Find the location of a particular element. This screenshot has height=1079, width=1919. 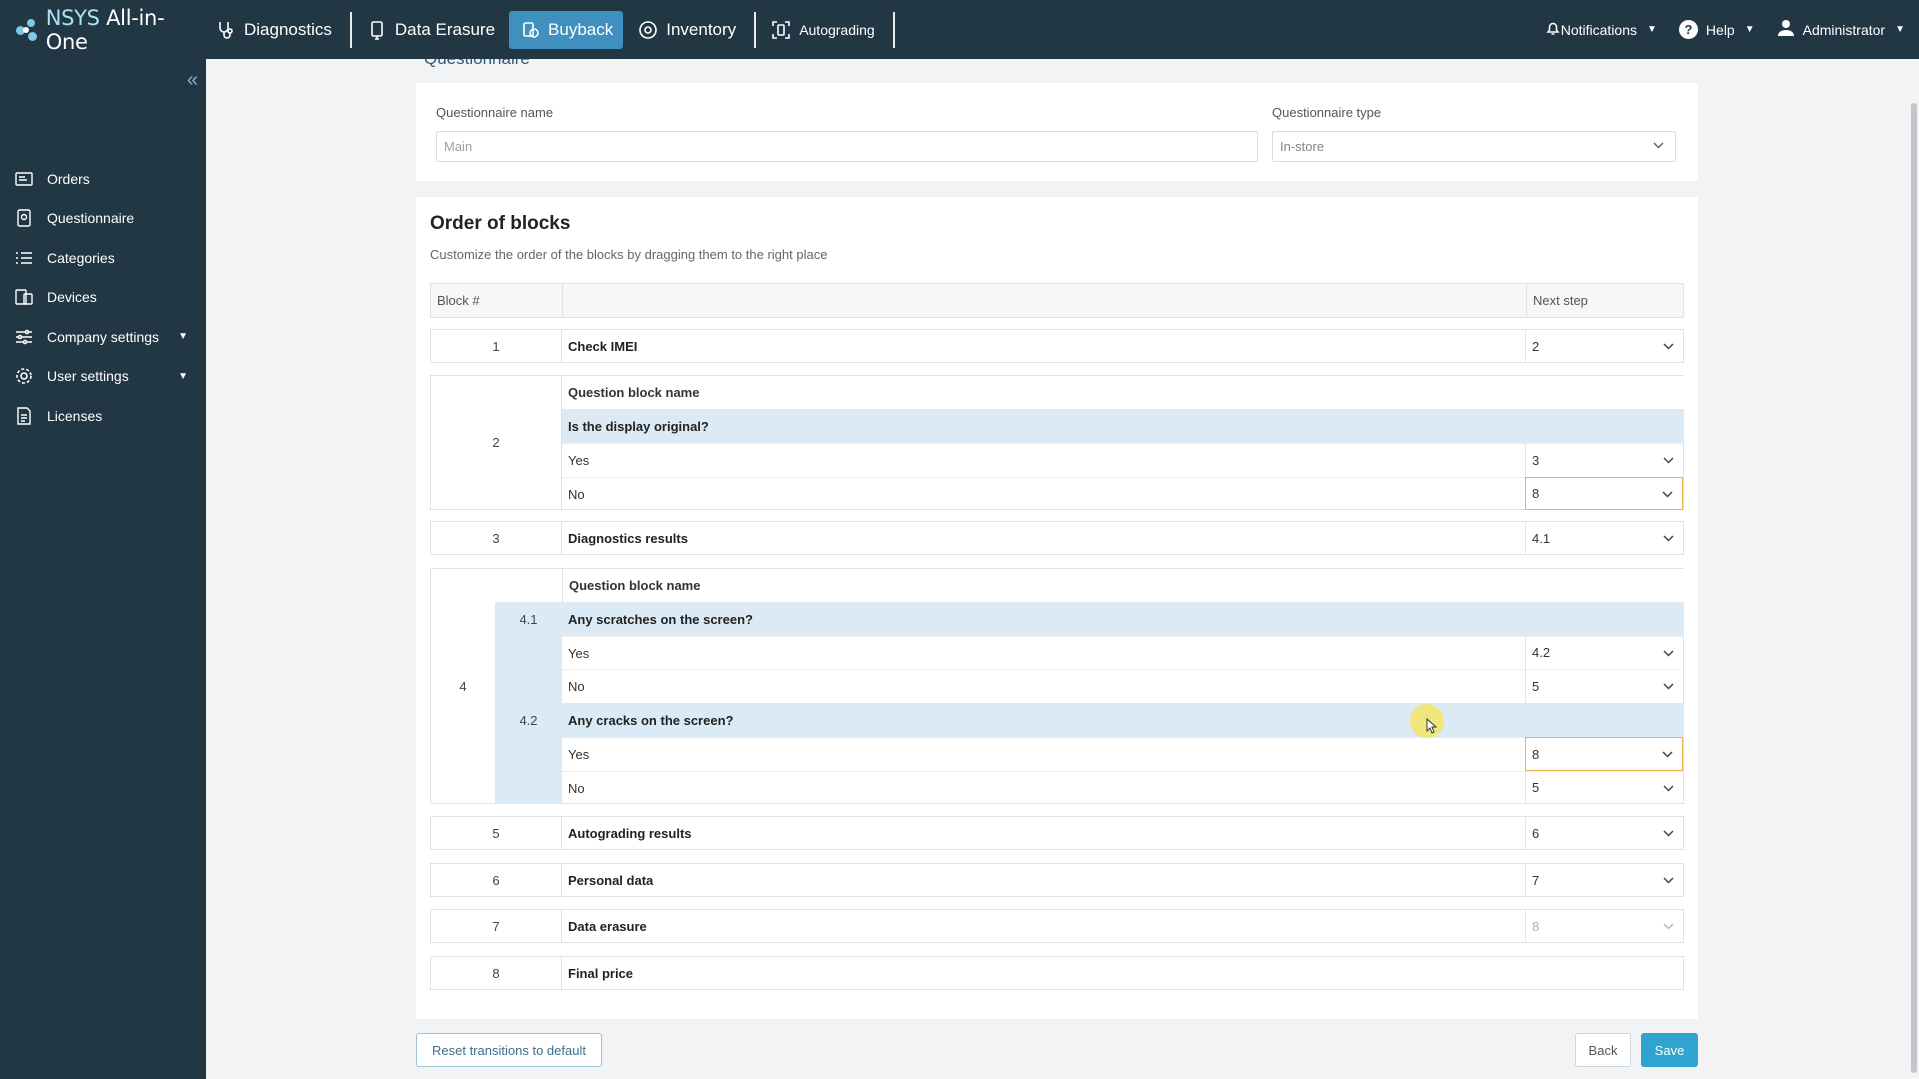

next-step-select: 4.2 is located at coordinates (1604, 652).